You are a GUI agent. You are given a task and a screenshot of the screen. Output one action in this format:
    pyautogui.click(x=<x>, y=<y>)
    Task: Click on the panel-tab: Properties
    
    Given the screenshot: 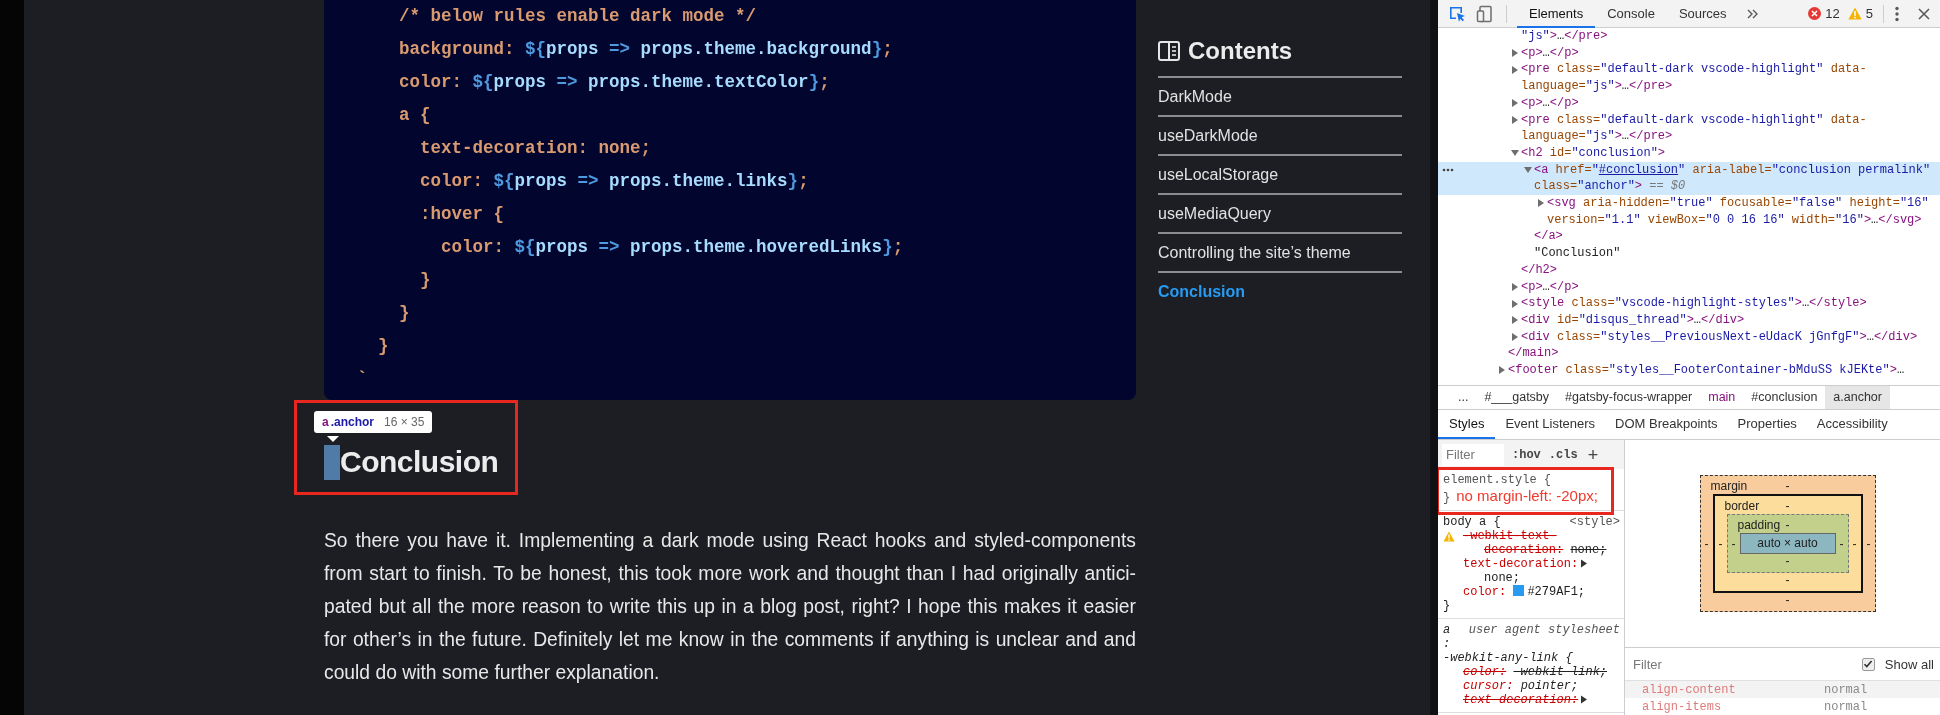 What is the action you would take?
    pyautogui.click(x=1767, y=424)
    